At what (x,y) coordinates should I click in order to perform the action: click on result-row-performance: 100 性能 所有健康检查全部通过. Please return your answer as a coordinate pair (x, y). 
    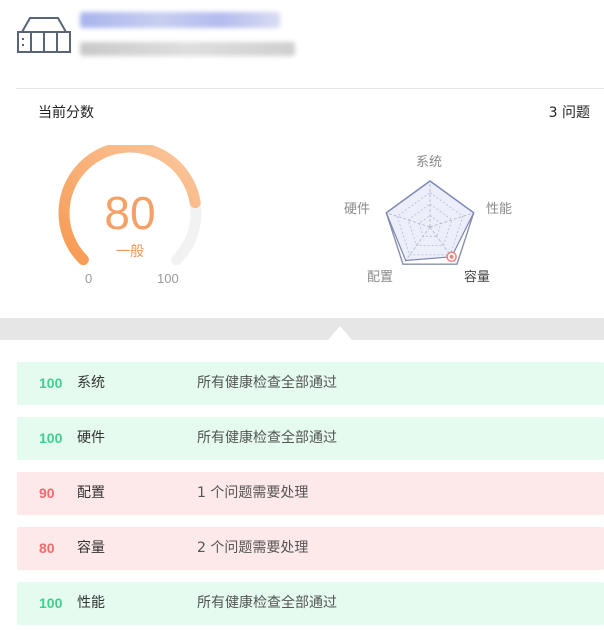
    Looking at the image, I should click on (310, 603).